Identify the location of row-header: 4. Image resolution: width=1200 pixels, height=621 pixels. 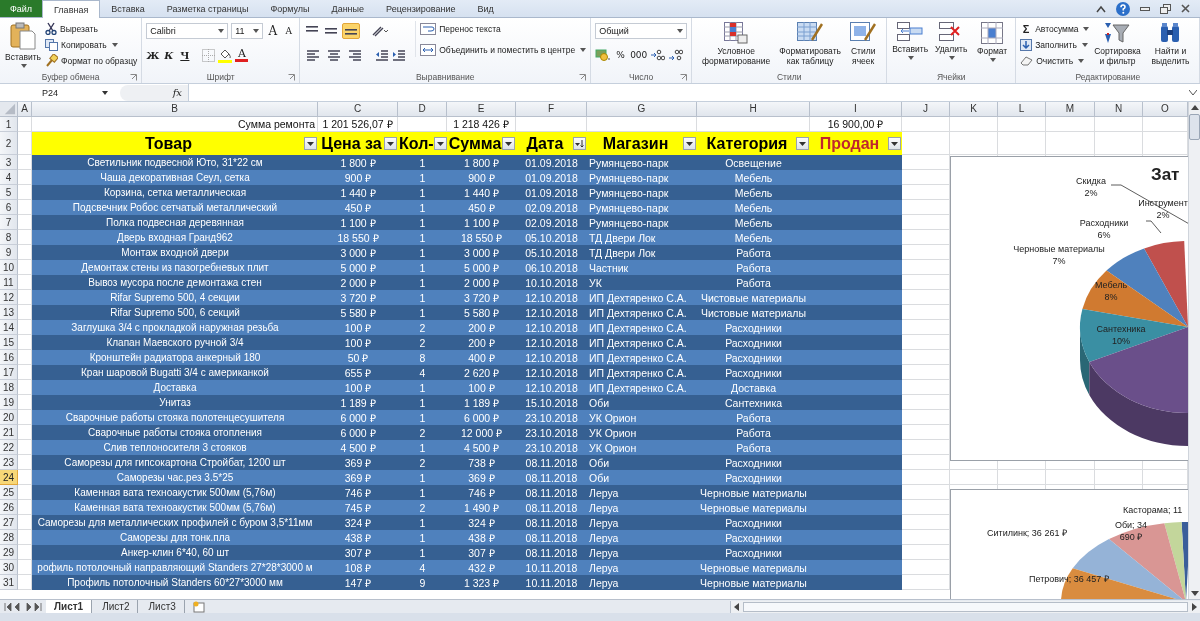
(9, 178).